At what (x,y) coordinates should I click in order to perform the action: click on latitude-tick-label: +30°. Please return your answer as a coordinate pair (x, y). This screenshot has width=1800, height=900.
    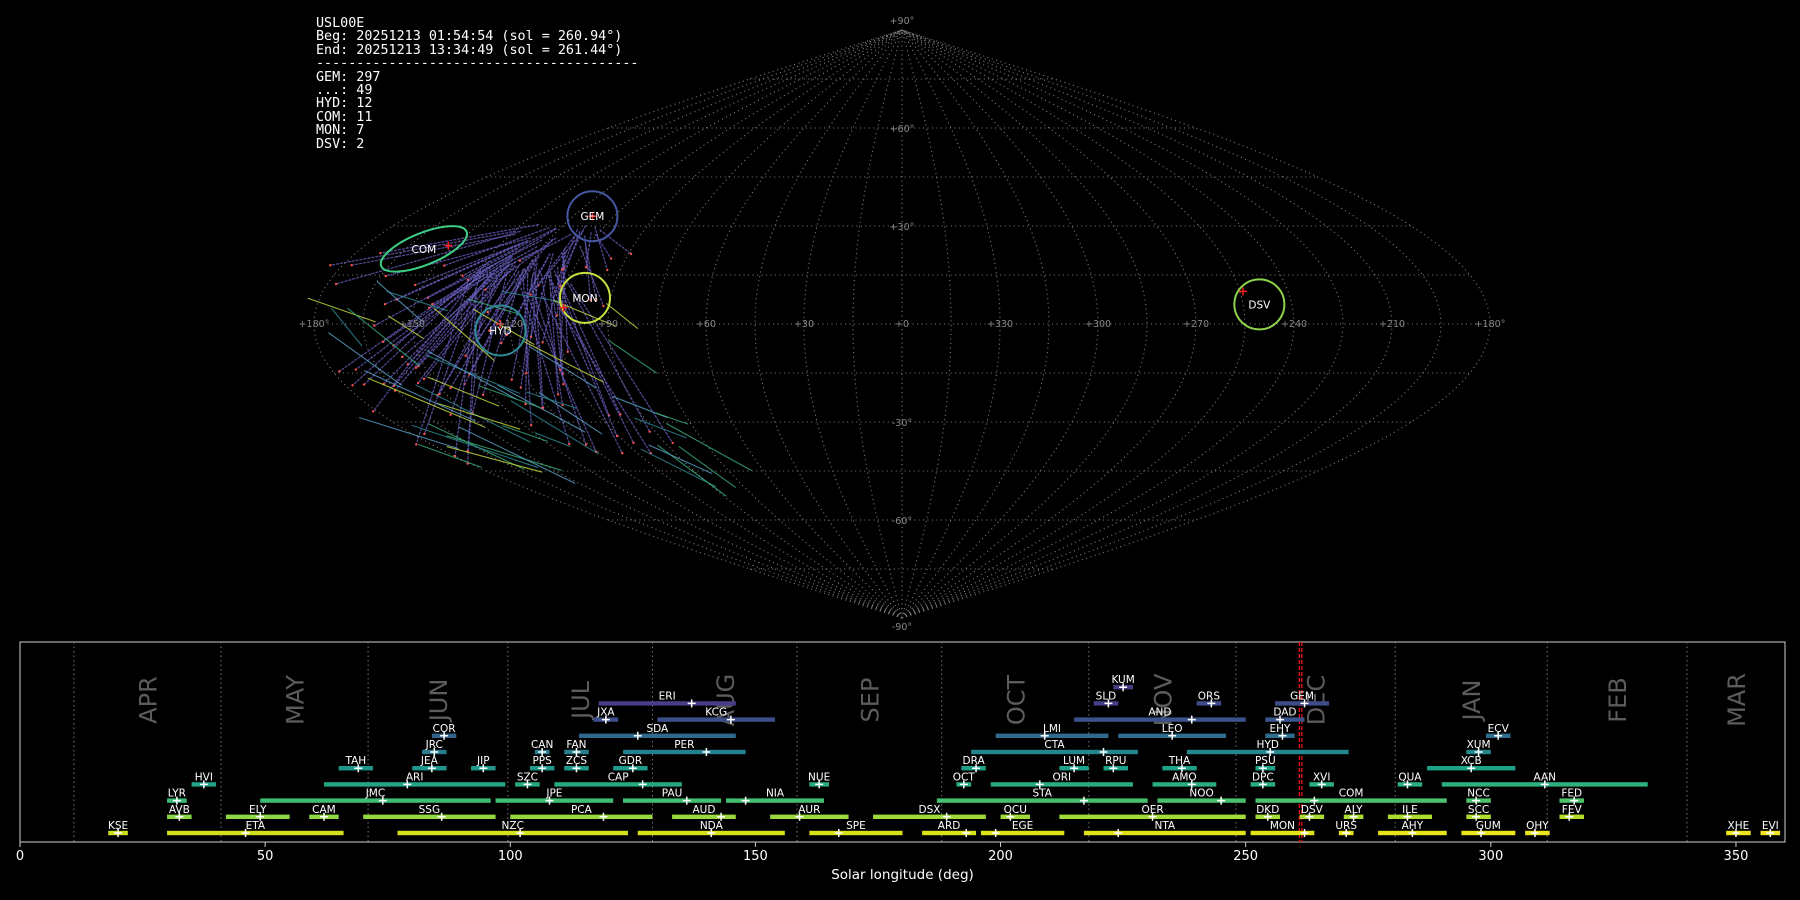
    Looking at the image, I should click on (902, 227).